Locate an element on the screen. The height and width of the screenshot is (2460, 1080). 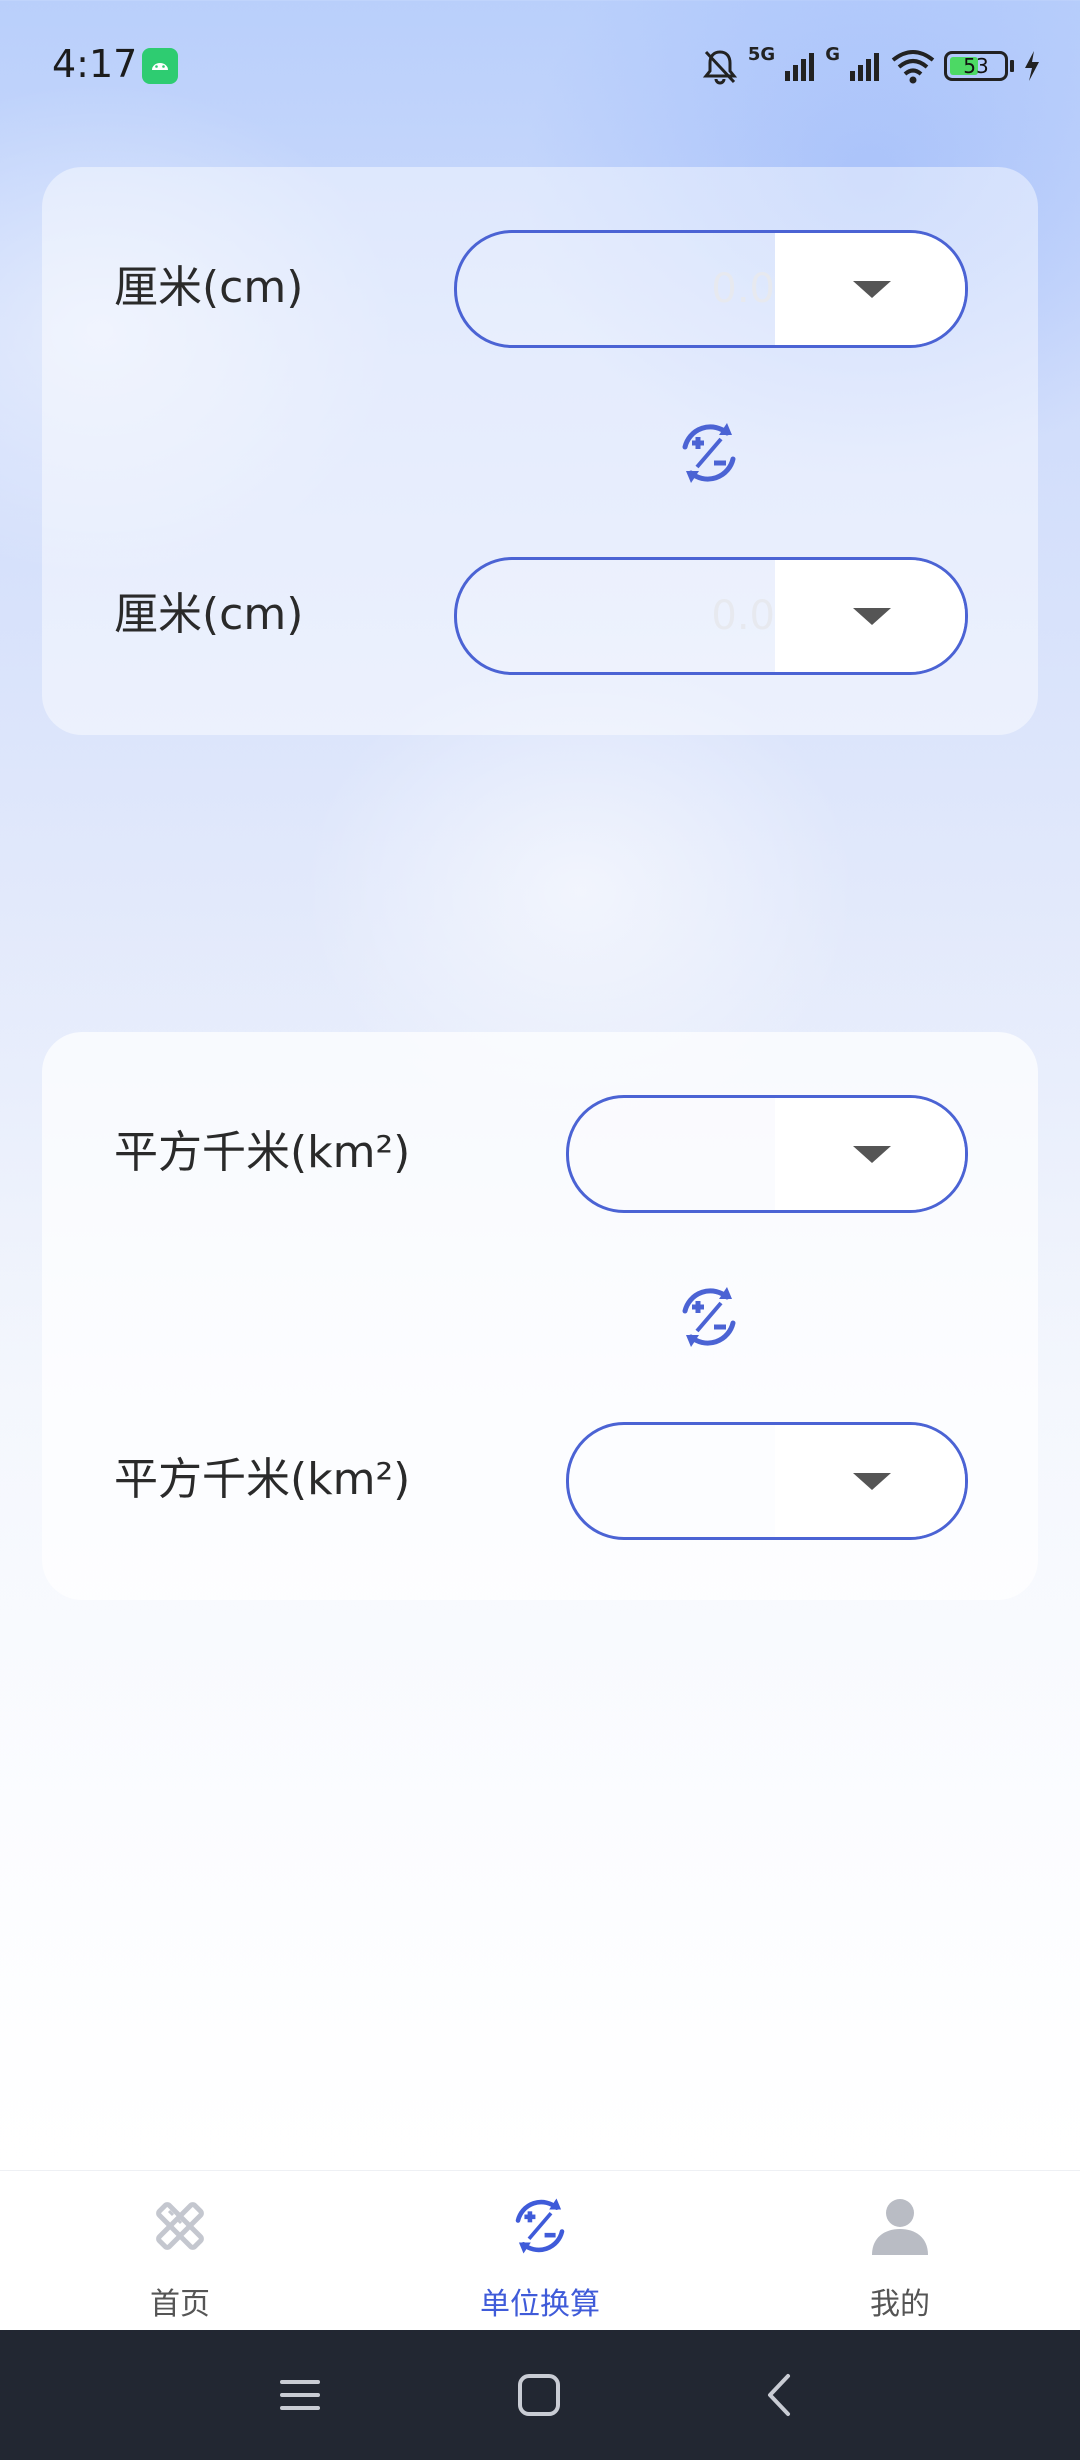
from-unit-picker is located at coordinates (767, 1154).